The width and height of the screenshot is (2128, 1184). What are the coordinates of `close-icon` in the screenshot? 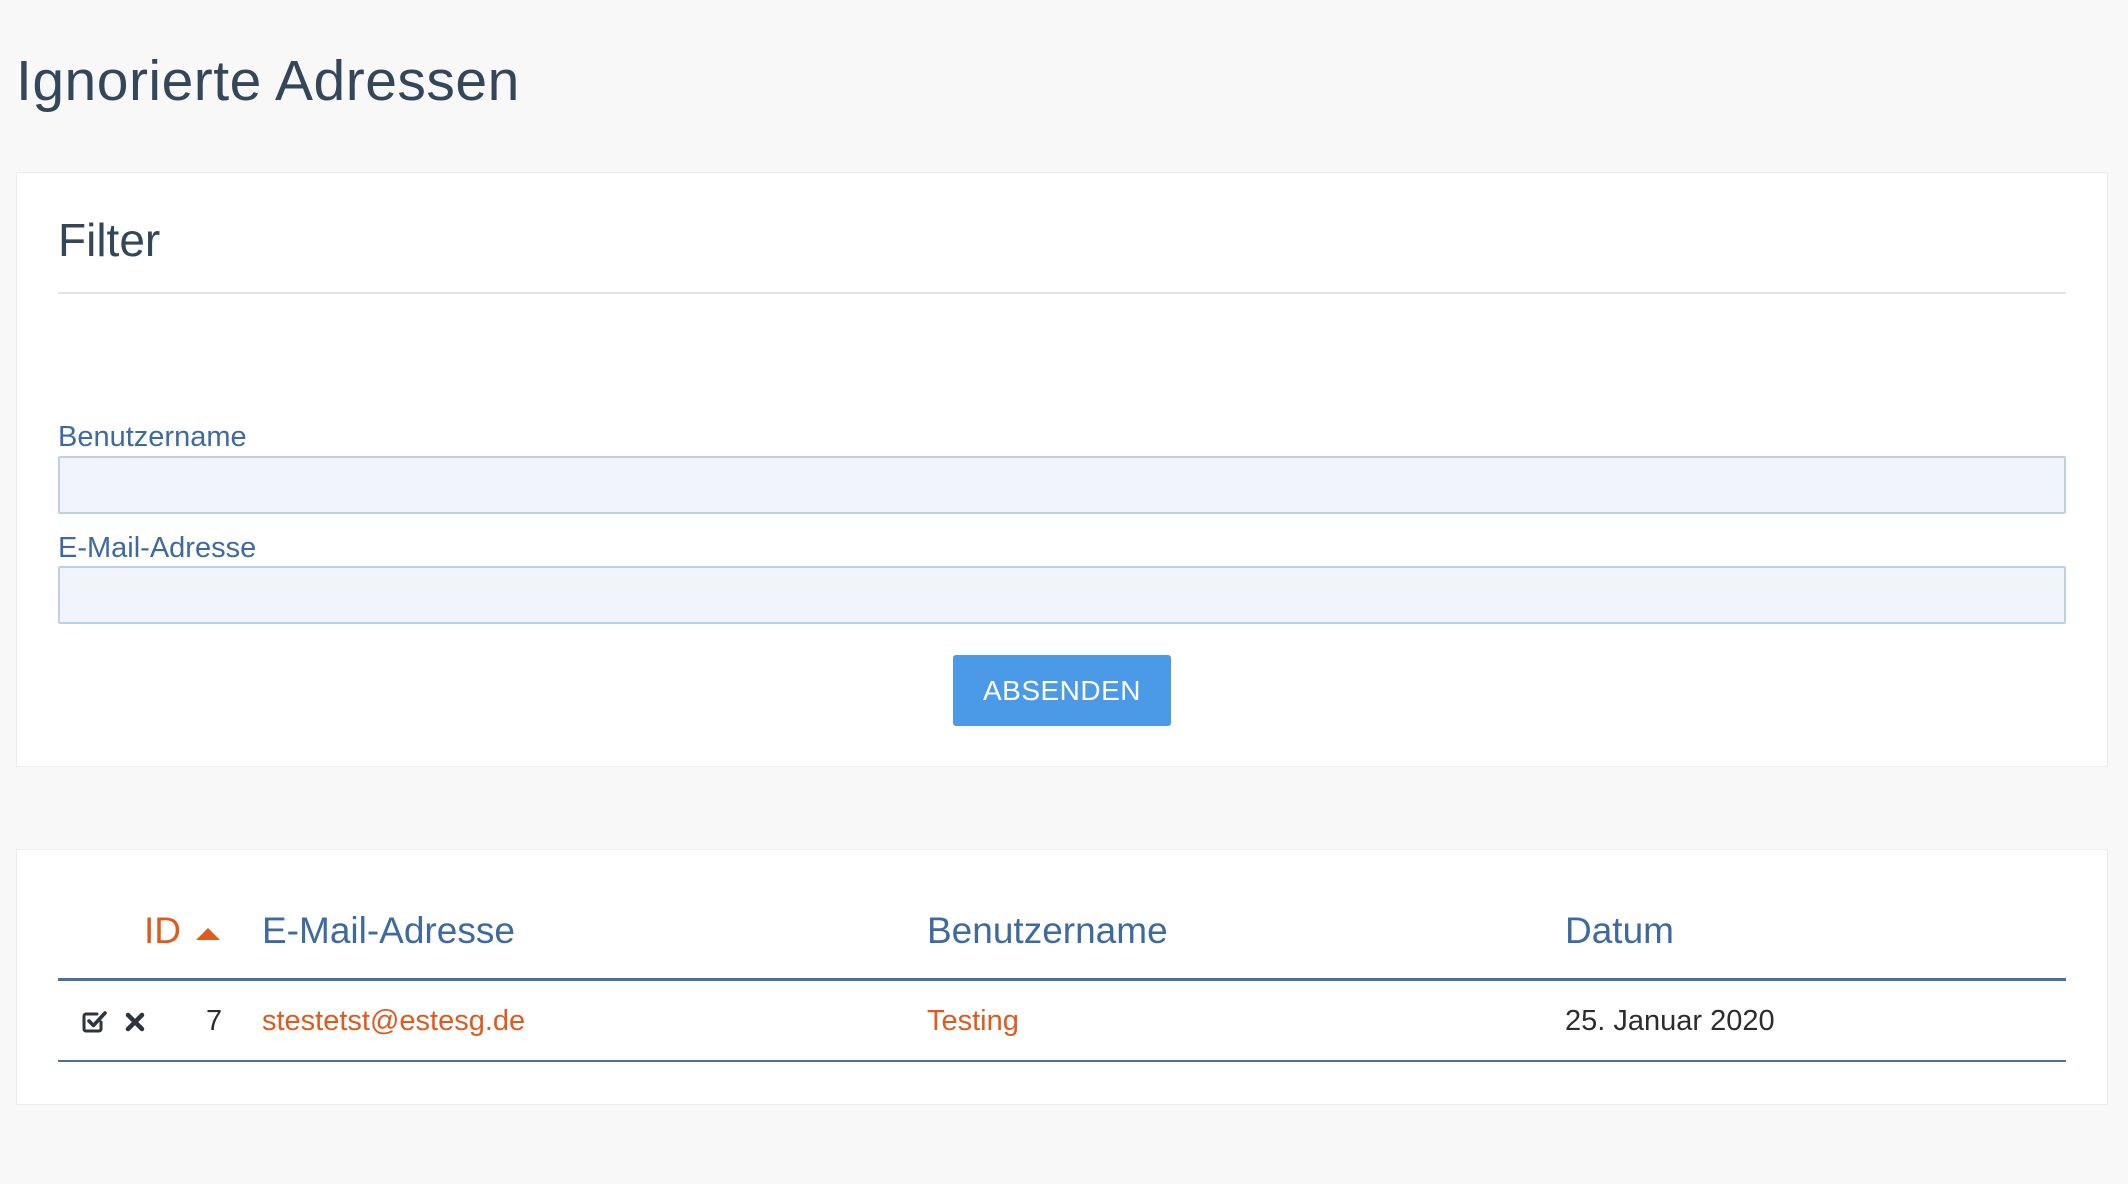 It's located at (135, 1022).